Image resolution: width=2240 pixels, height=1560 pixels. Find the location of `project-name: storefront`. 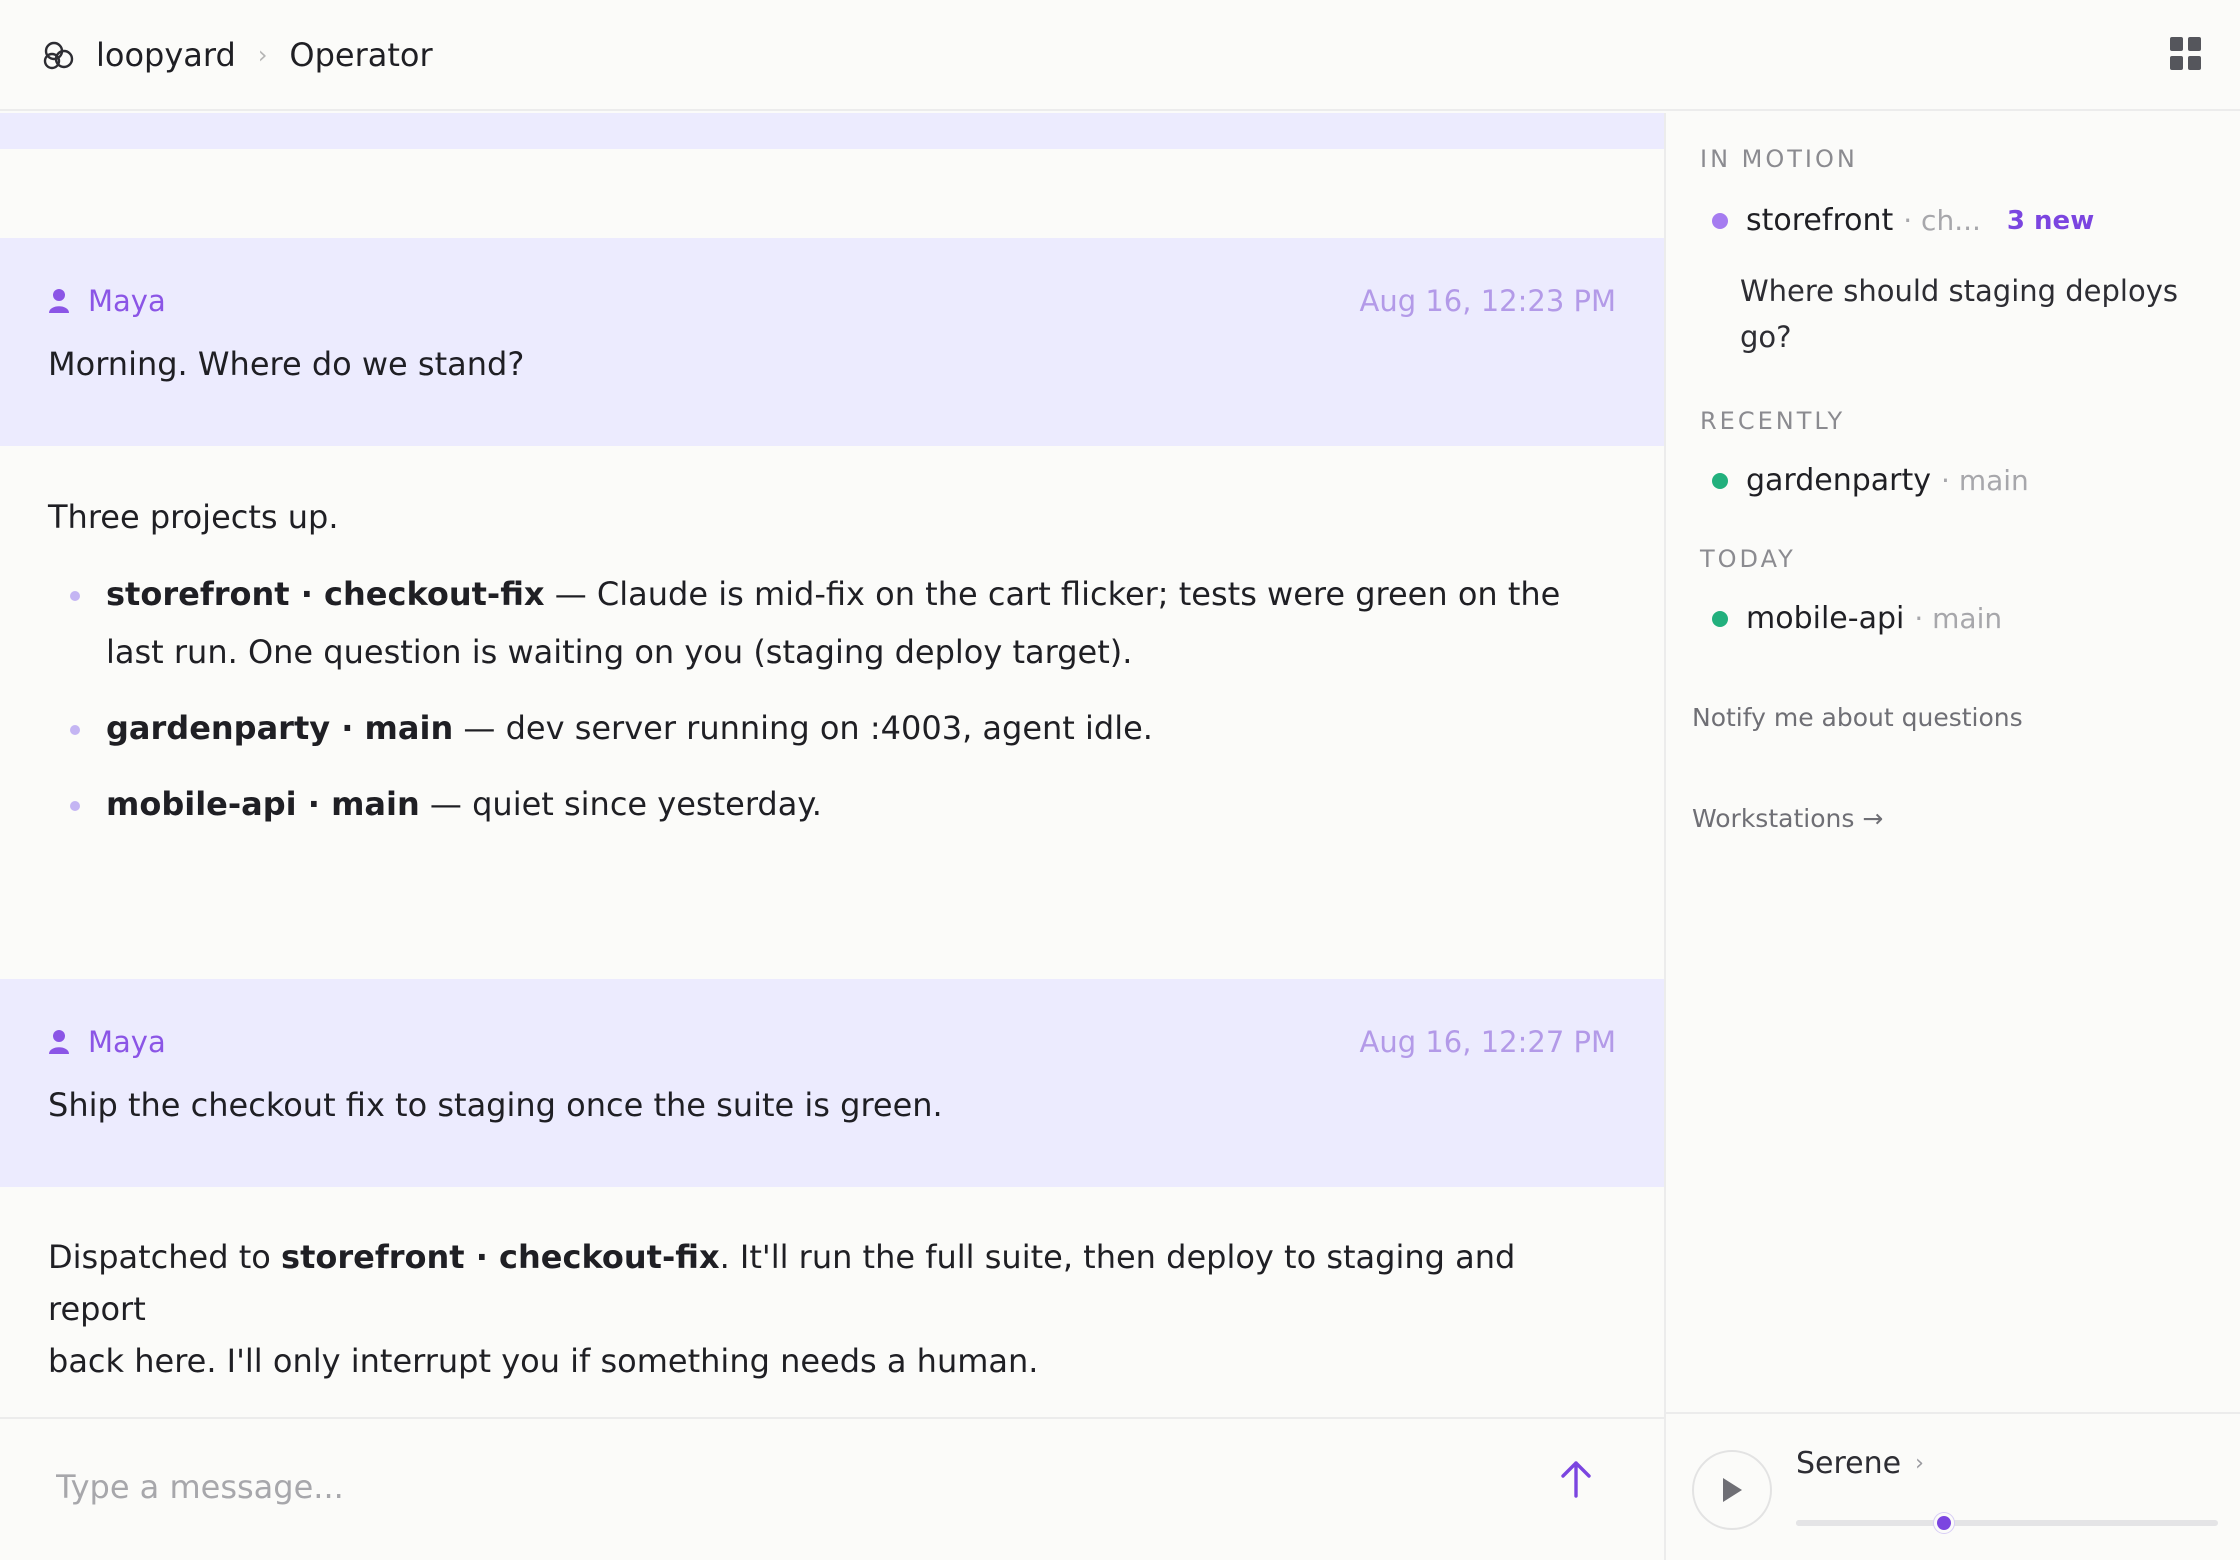

project-name: storefront is located at coordinates (1820, 220).